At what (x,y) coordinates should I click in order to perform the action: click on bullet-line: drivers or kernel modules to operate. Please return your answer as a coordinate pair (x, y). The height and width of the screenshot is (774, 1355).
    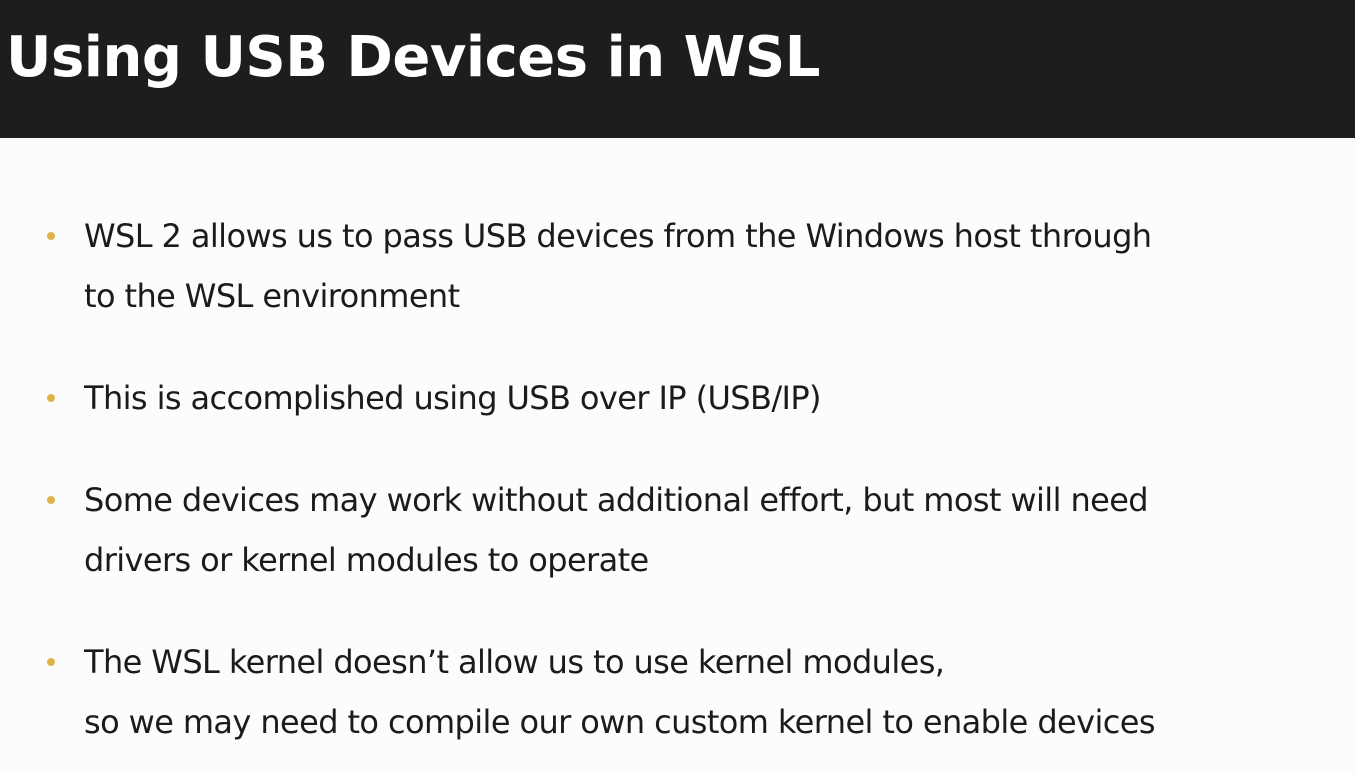
    Looking at the image, I should click on (366, 560).